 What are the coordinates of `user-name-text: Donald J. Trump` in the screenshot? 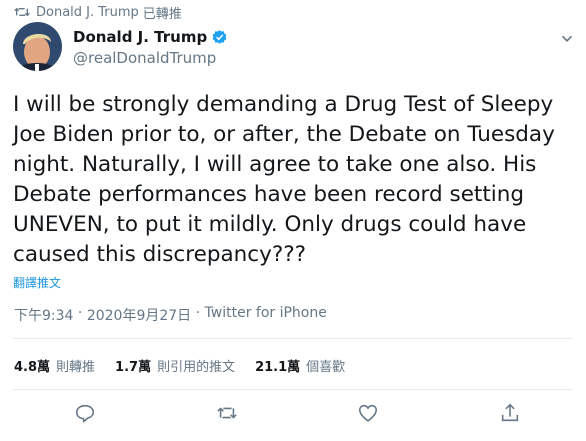 It's located at (140, 37).